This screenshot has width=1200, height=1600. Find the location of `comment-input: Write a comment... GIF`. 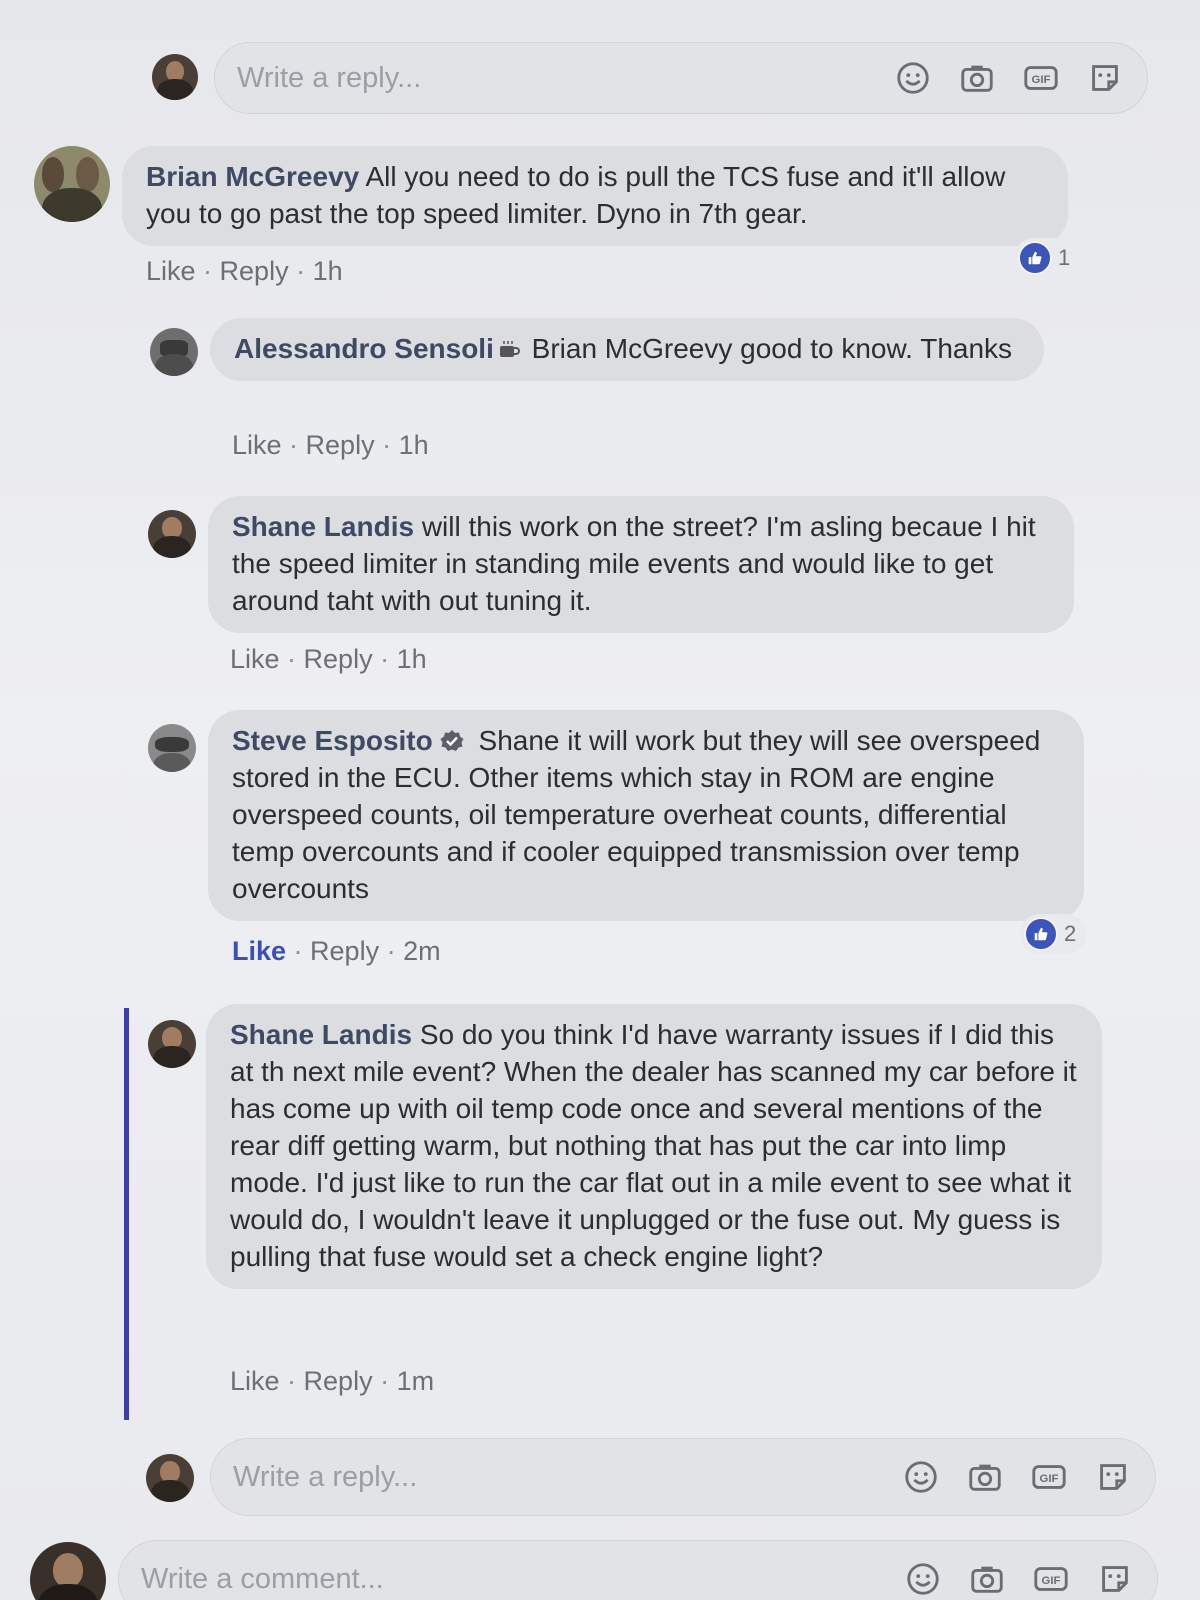

comment-input: Write a comment... GIF is located at coordinates (638, 1570).